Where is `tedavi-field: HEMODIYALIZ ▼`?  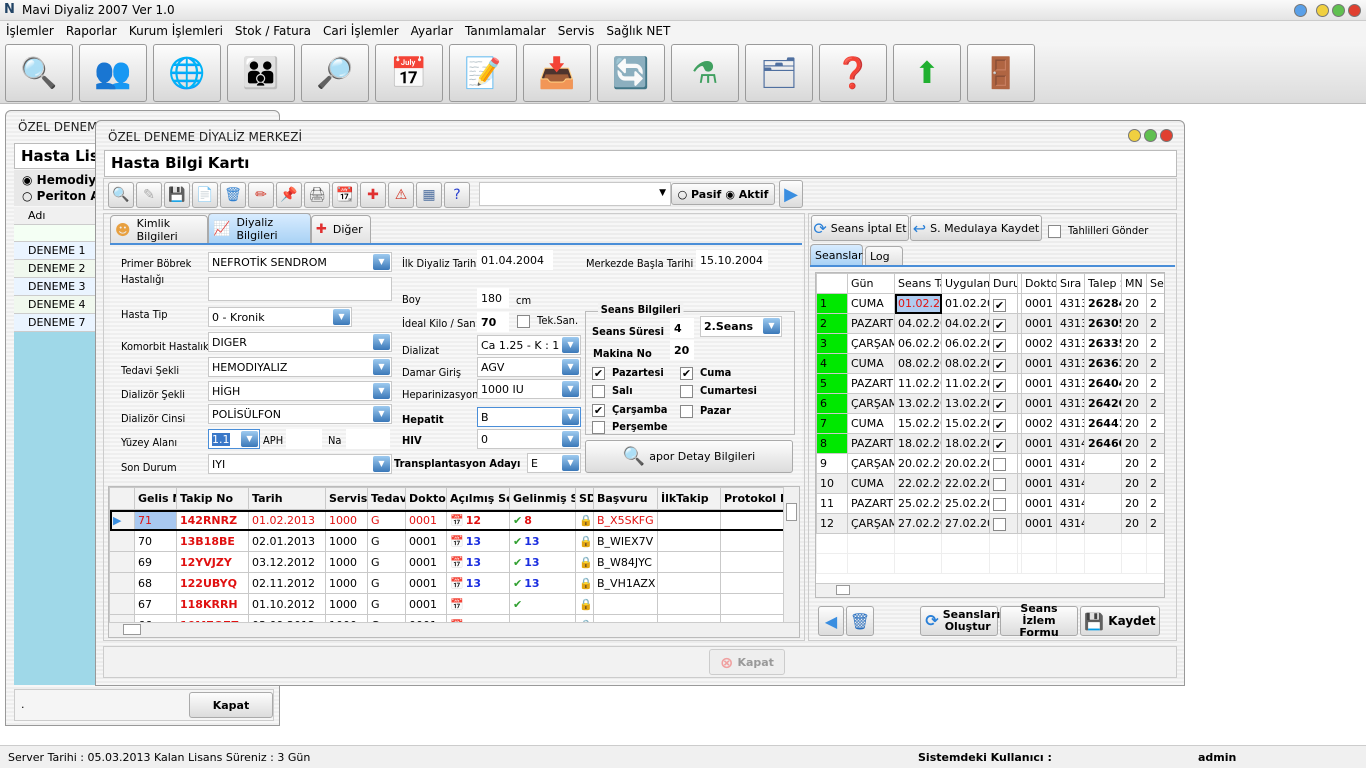
tedavi-field: HEMODIYALIZ ▼ is located at coordinates (300, 367).